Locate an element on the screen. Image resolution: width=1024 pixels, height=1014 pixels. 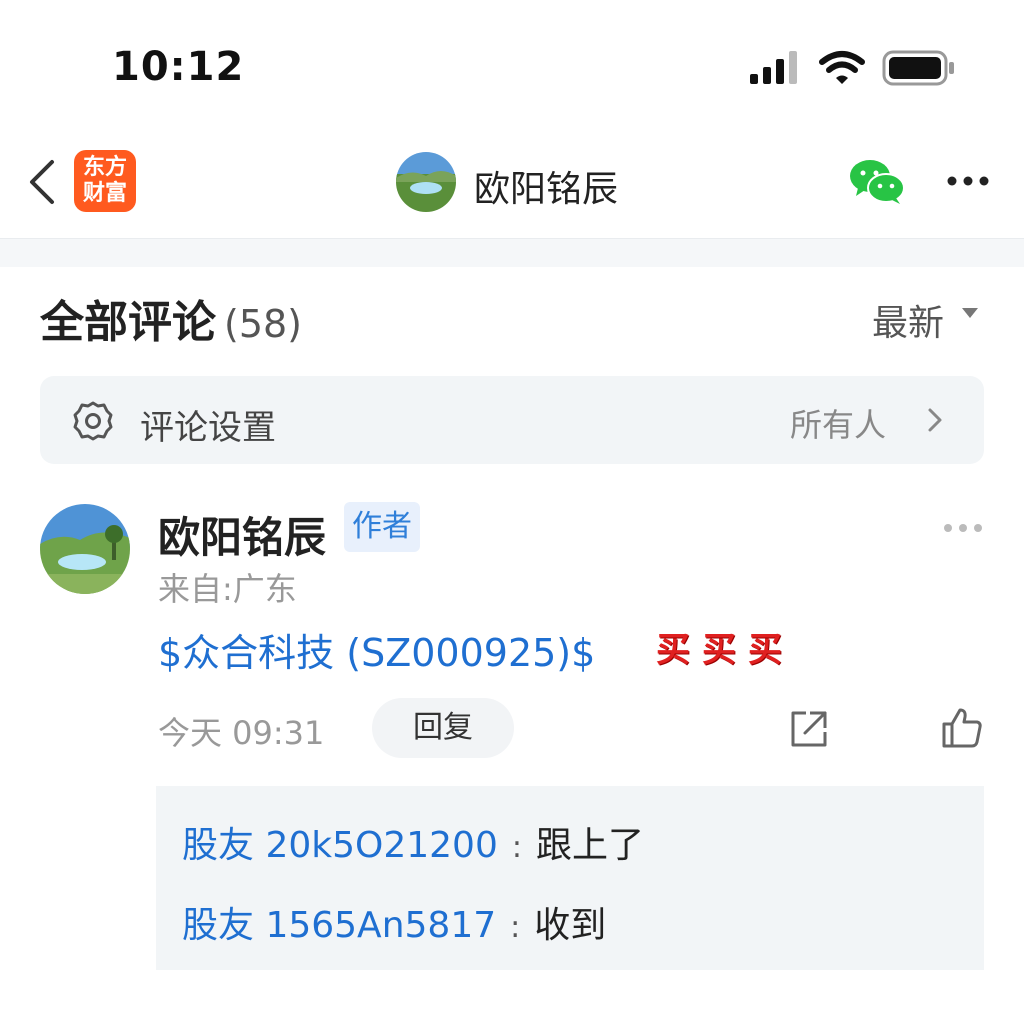
replies-box: 股友 20k5O21200: 跟上了 股友 1565An5817: 收到 is located at coordinates (570, 878).